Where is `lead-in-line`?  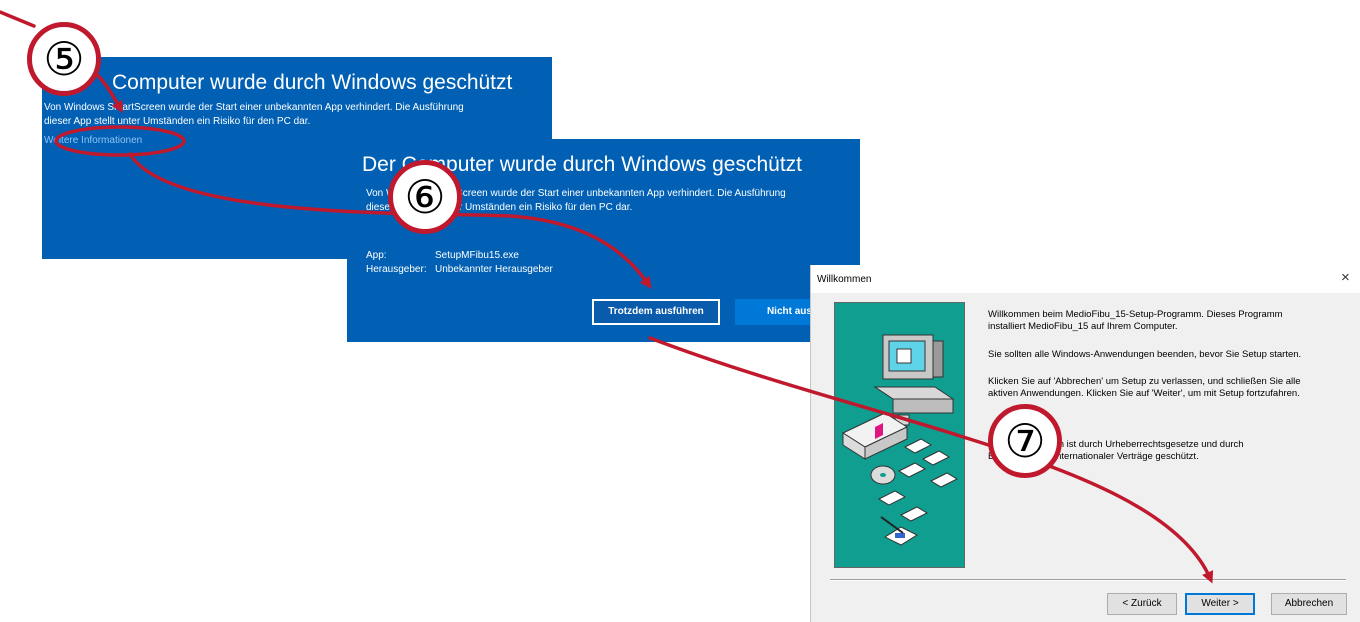 lead-in-line is located at coordinates (18, 19).